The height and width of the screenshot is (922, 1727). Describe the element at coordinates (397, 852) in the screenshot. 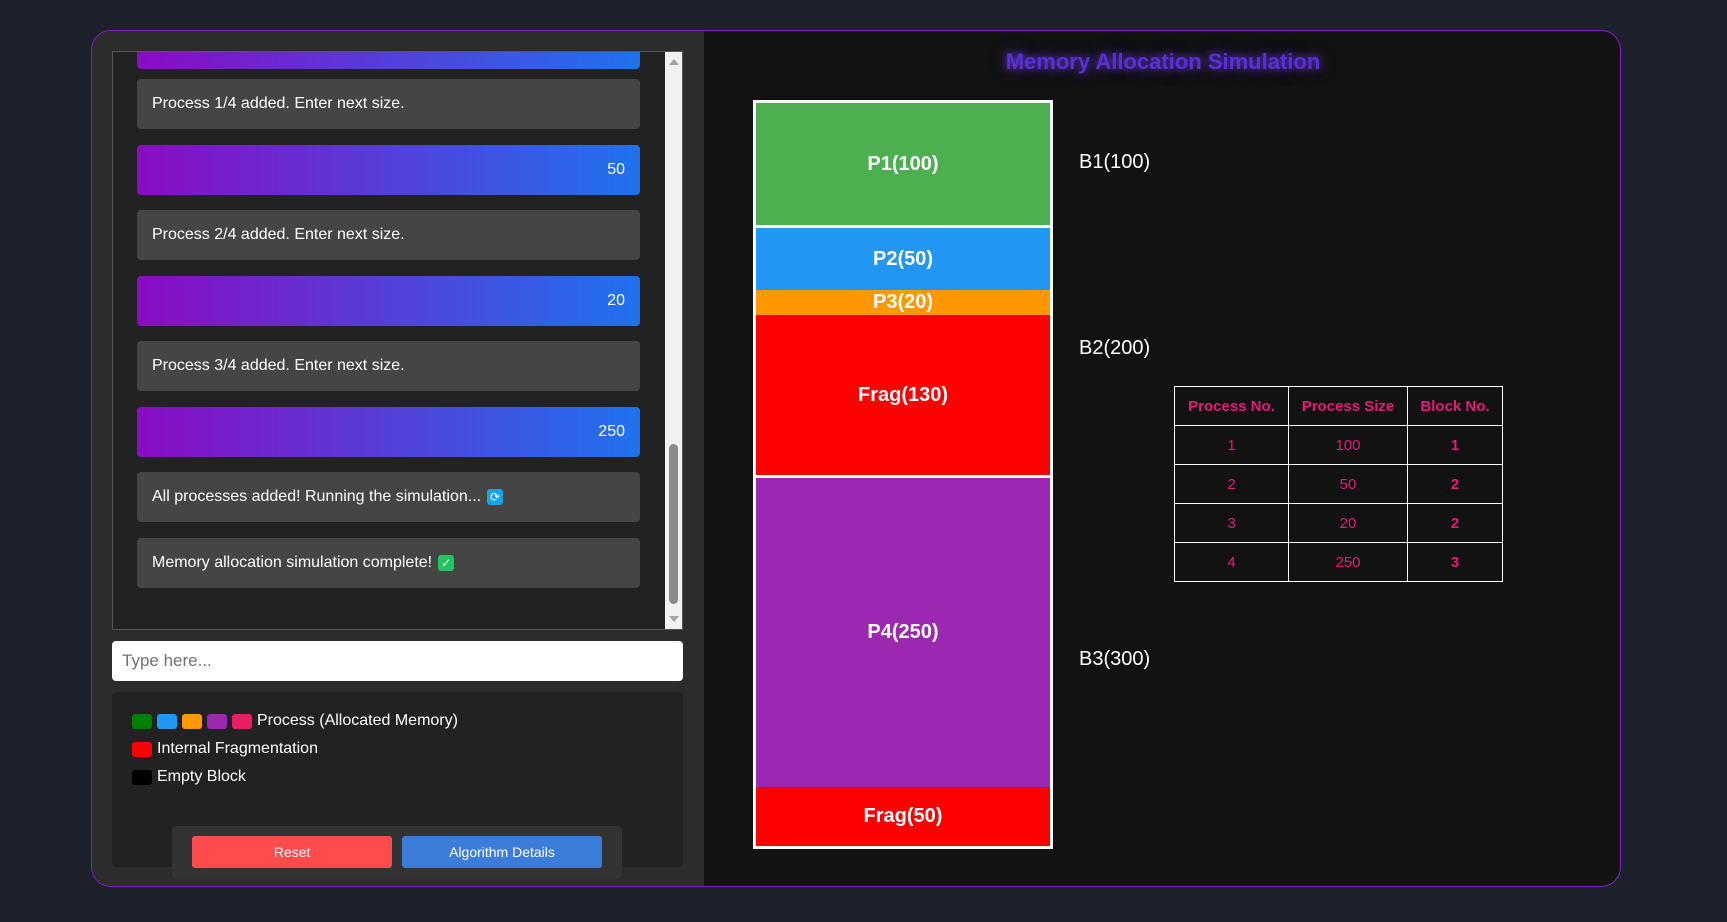

I see `button-bar: Reset Algorithm Details` at that location.